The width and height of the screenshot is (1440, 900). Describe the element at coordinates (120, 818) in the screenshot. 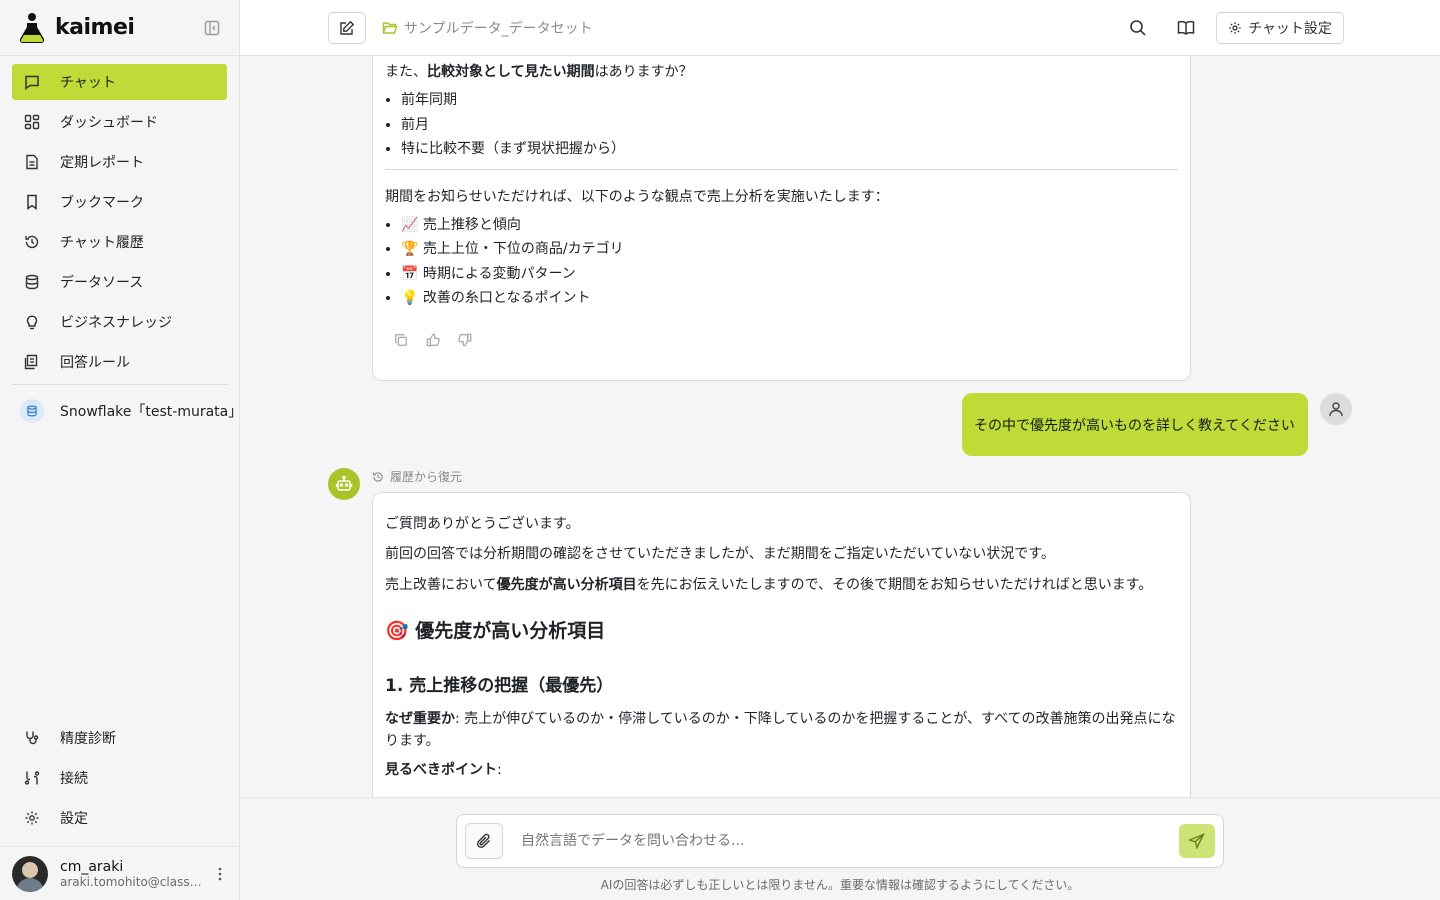

I see `sidebar-item-settings: 設定` at that location.